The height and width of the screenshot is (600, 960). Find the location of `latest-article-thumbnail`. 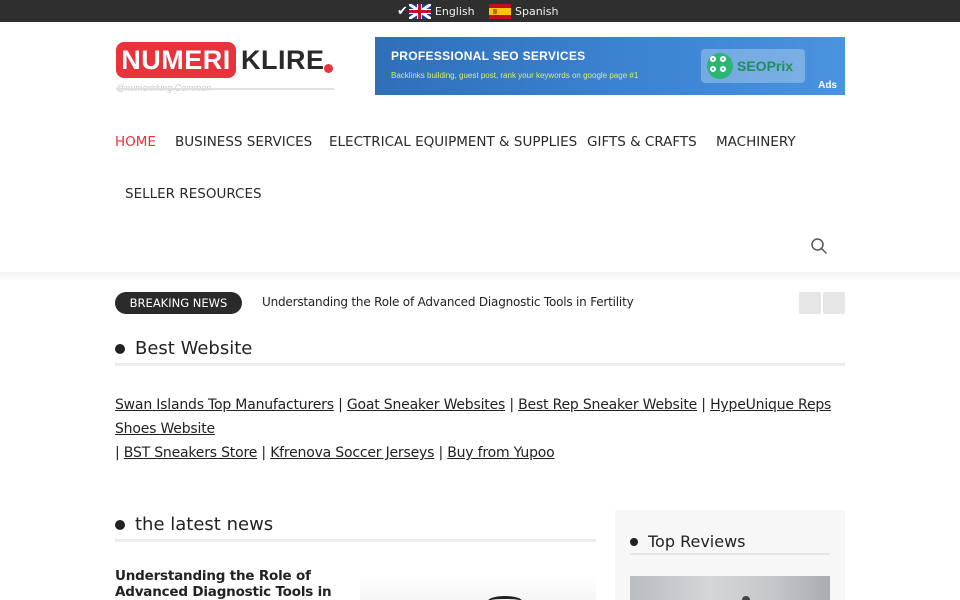

latest-article-thumbnail is located at coordinates (478, 586).